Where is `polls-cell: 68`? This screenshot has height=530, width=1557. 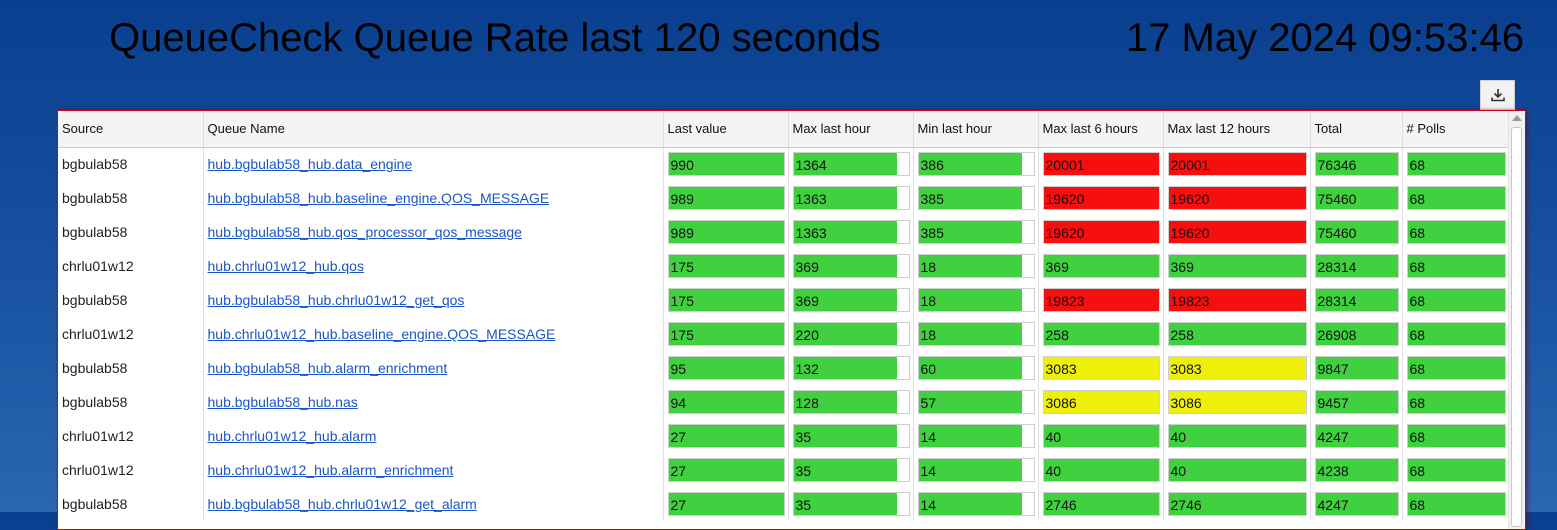
polls-cell: 68 is located at coordinates (1456, 334).